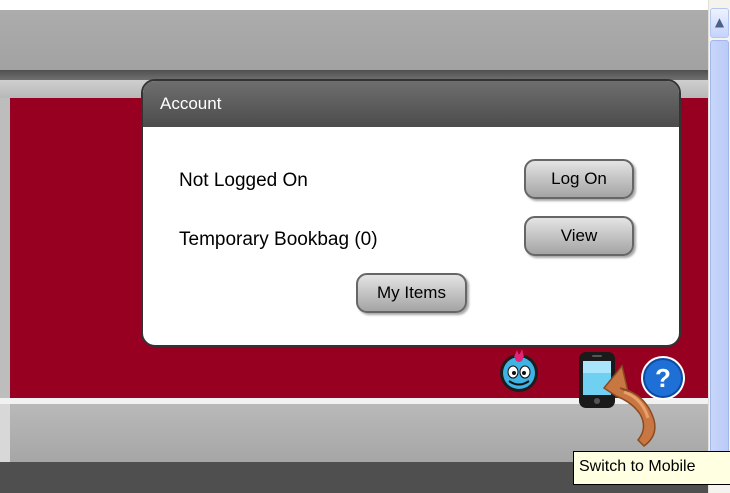  What do you see at coordinates (719, 23) in the screenshot?
I see `scroll-up-button: ▲` at bounding box center [719, 23].